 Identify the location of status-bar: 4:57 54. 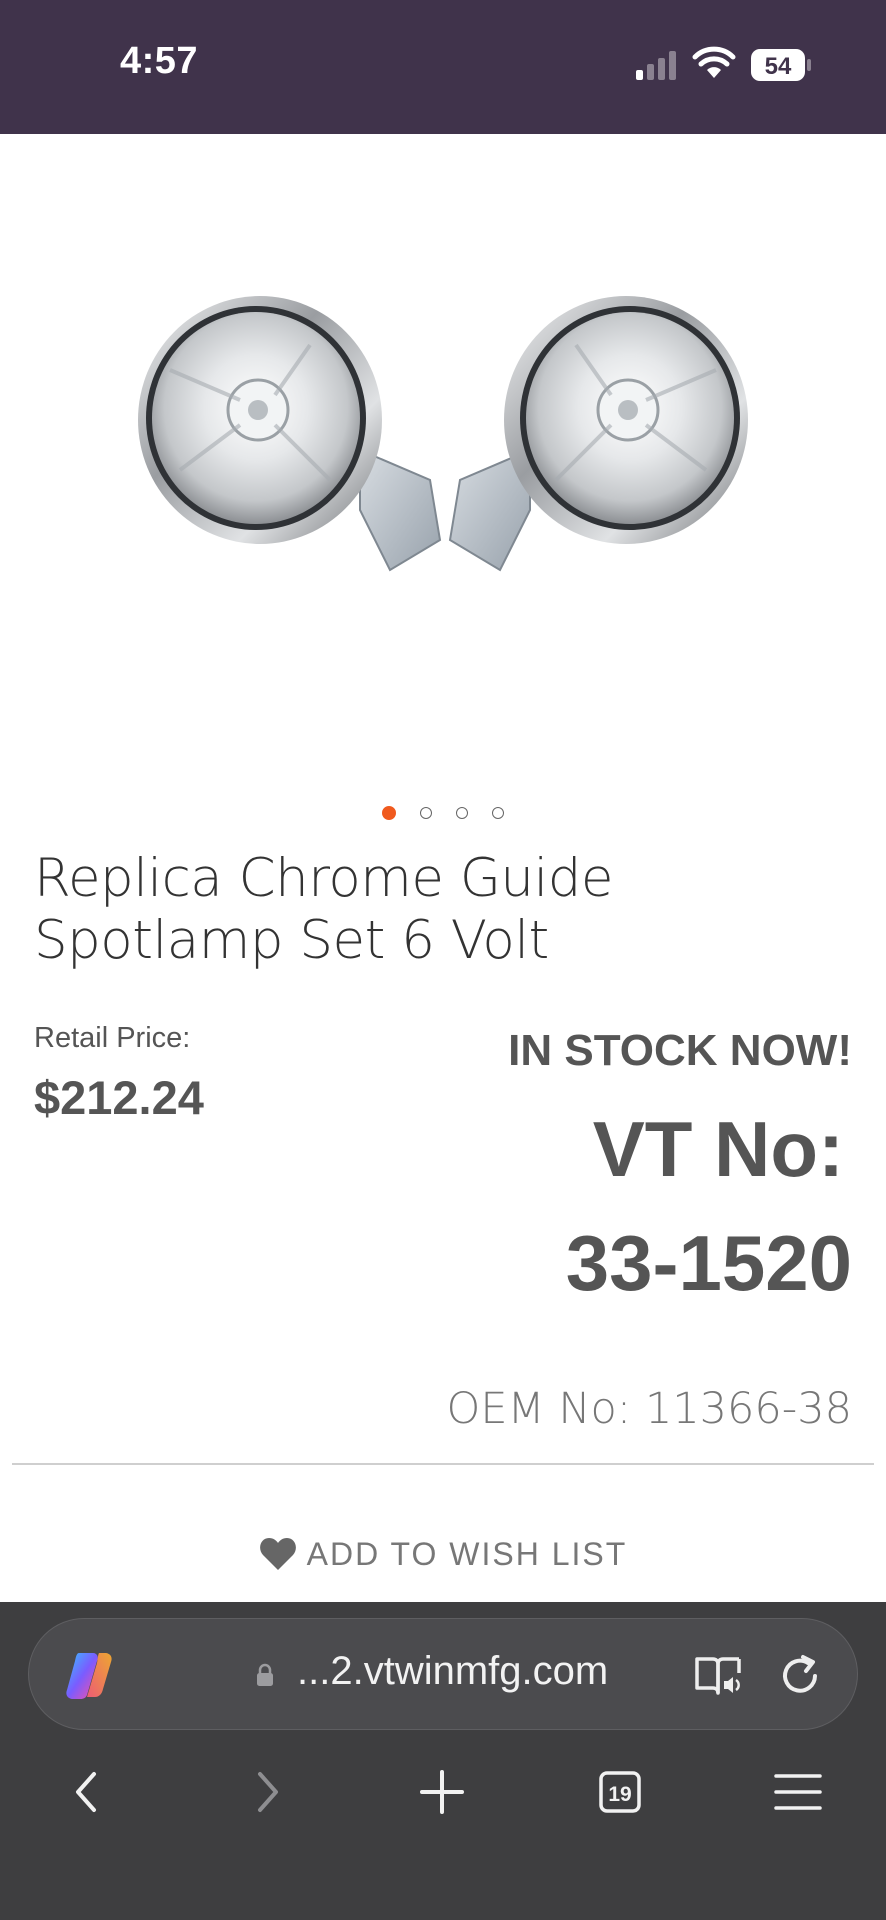
(443, 67).